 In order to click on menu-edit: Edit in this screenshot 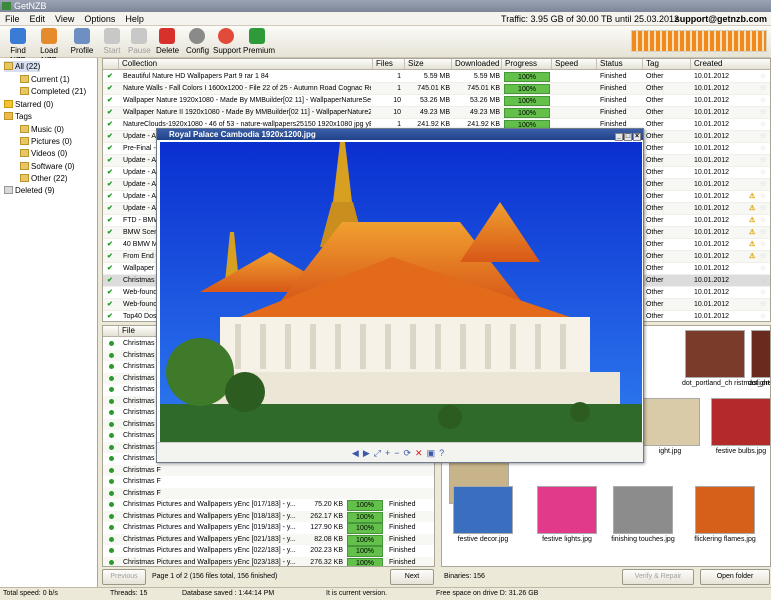, I will do `click(38, 19)`.